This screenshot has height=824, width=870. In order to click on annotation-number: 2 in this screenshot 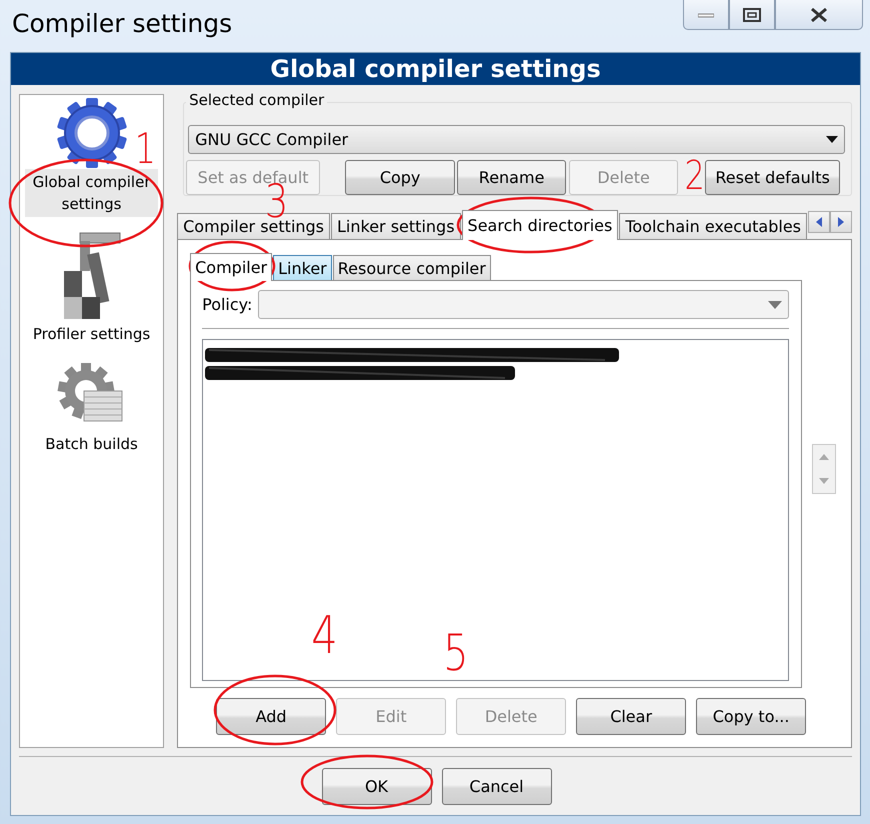, I will do `click(694, 176)`.